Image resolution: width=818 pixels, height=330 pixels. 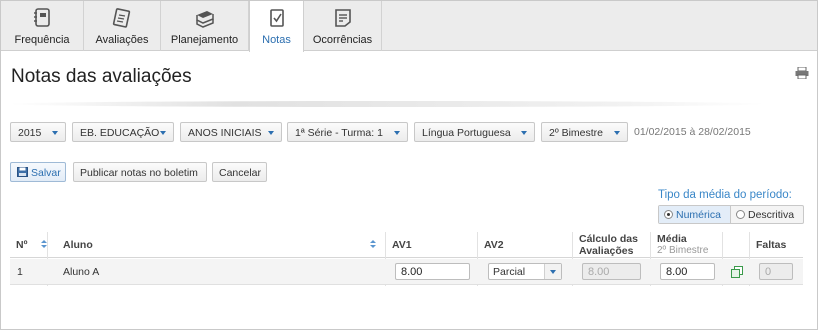 I want to click on table-row: 1 Aluno A 8.00 Parcial 8.00 8.00 0, so click(x=406, y=272).